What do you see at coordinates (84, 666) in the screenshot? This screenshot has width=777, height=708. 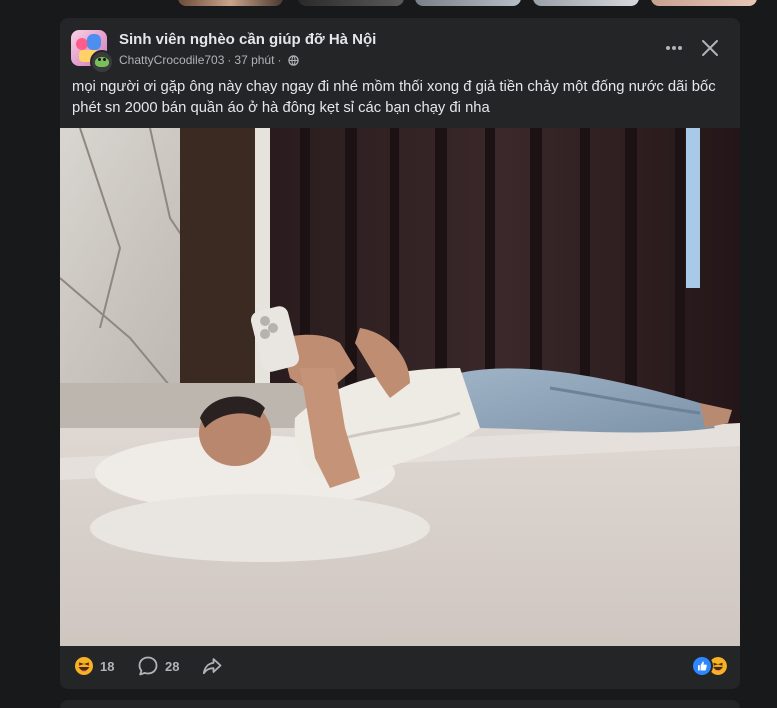 I see `haha-emoji-icon` at bounding box center [84, 666].